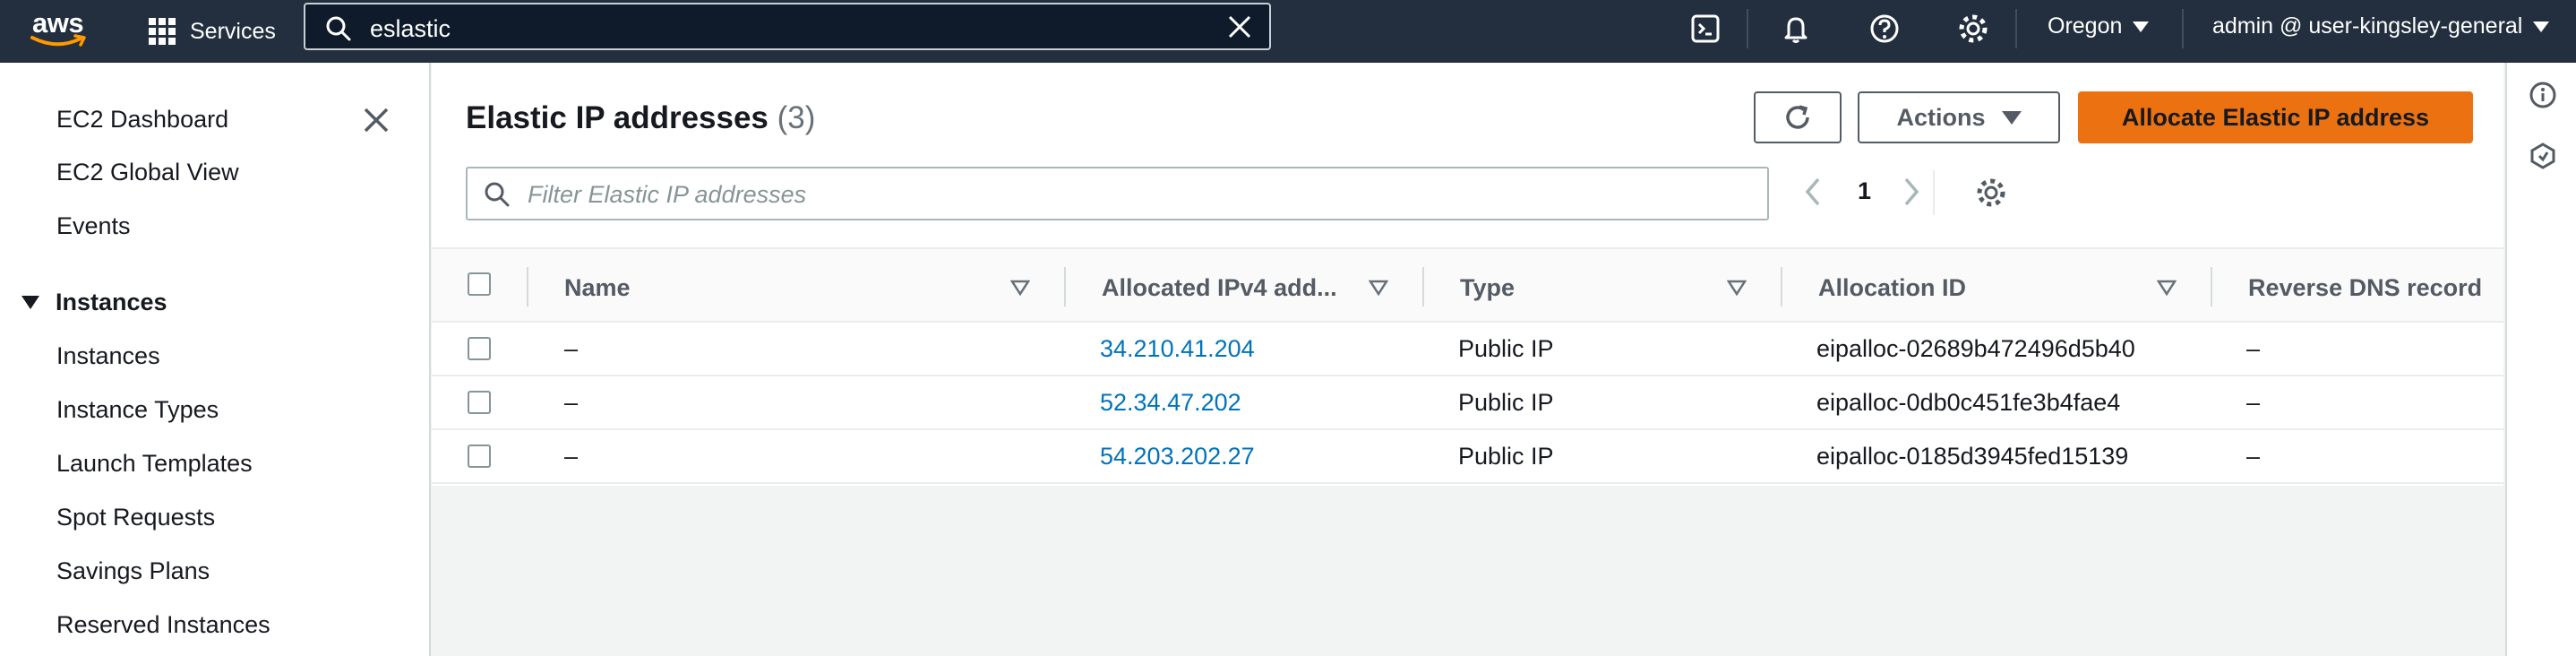 The image size is (2576, 656). Describe the element at coordinates (142, 120) in the screenshot. I see `sidebar-item-ec2-dashboard: EC2 Dashboard` at that location.